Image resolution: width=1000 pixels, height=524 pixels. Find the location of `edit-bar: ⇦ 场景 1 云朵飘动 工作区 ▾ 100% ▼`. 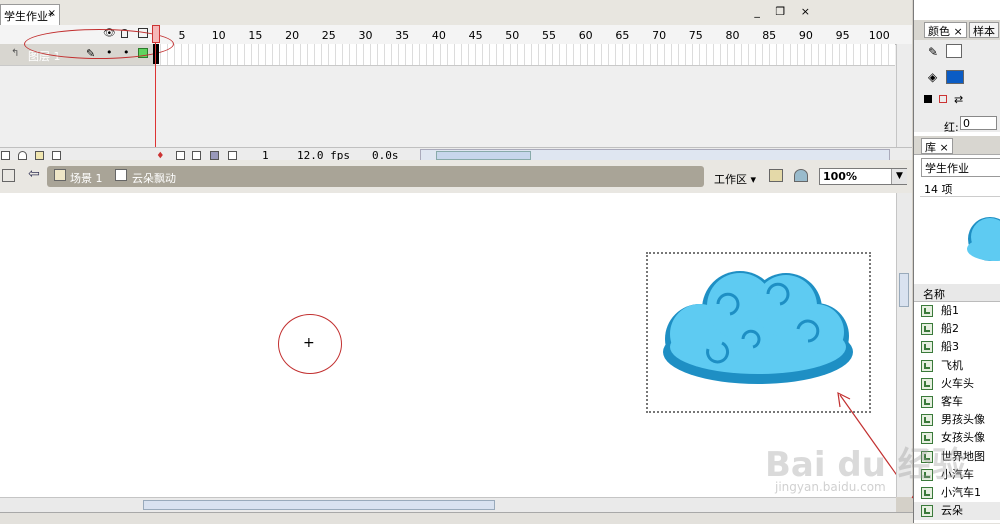

edit-bar: ⇦ 场景 1 云朵飘动 工作区 ▾ 100% ▼ is located at coordinates (456, 177).